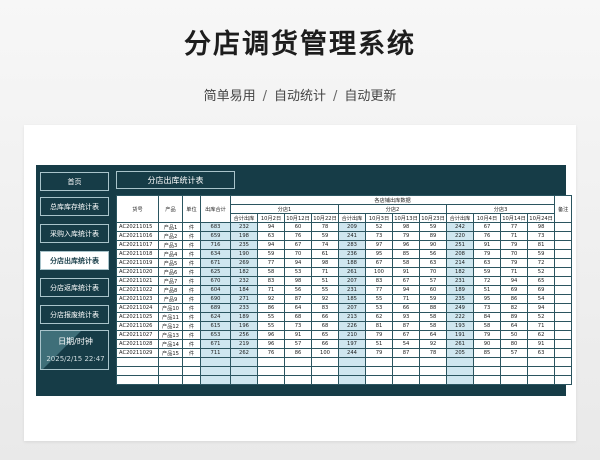 The image size is (600, 460). Describe the element at coordinates (298, 326) in the screenshot. I see `table-cell: 73` at that location.